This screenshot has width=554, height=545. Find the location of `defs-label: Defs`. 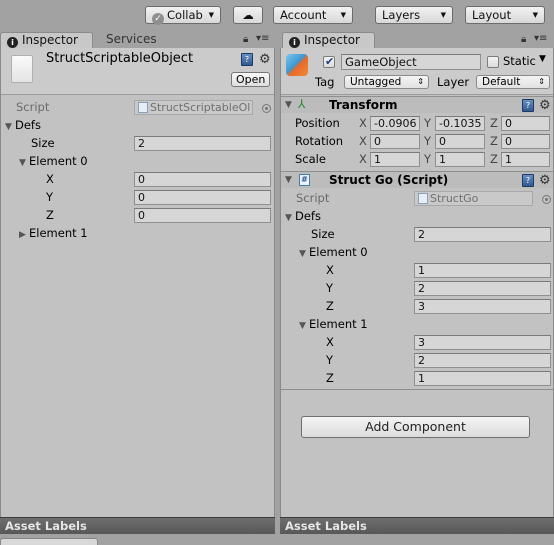

defs-label: Defs is located at coordinates (308, 216).